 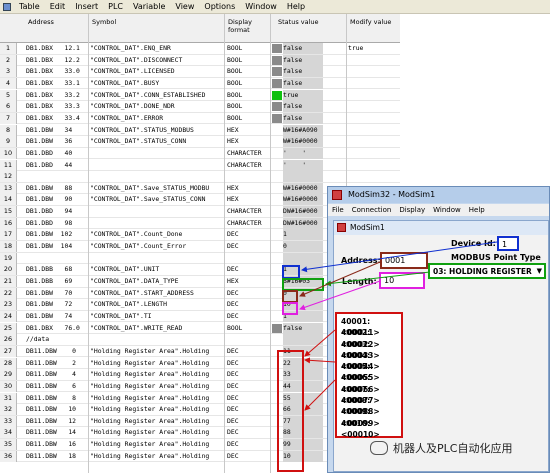 I want to click on watermark: 机器人及PLC自动化应用, so click(x=441, y=448).